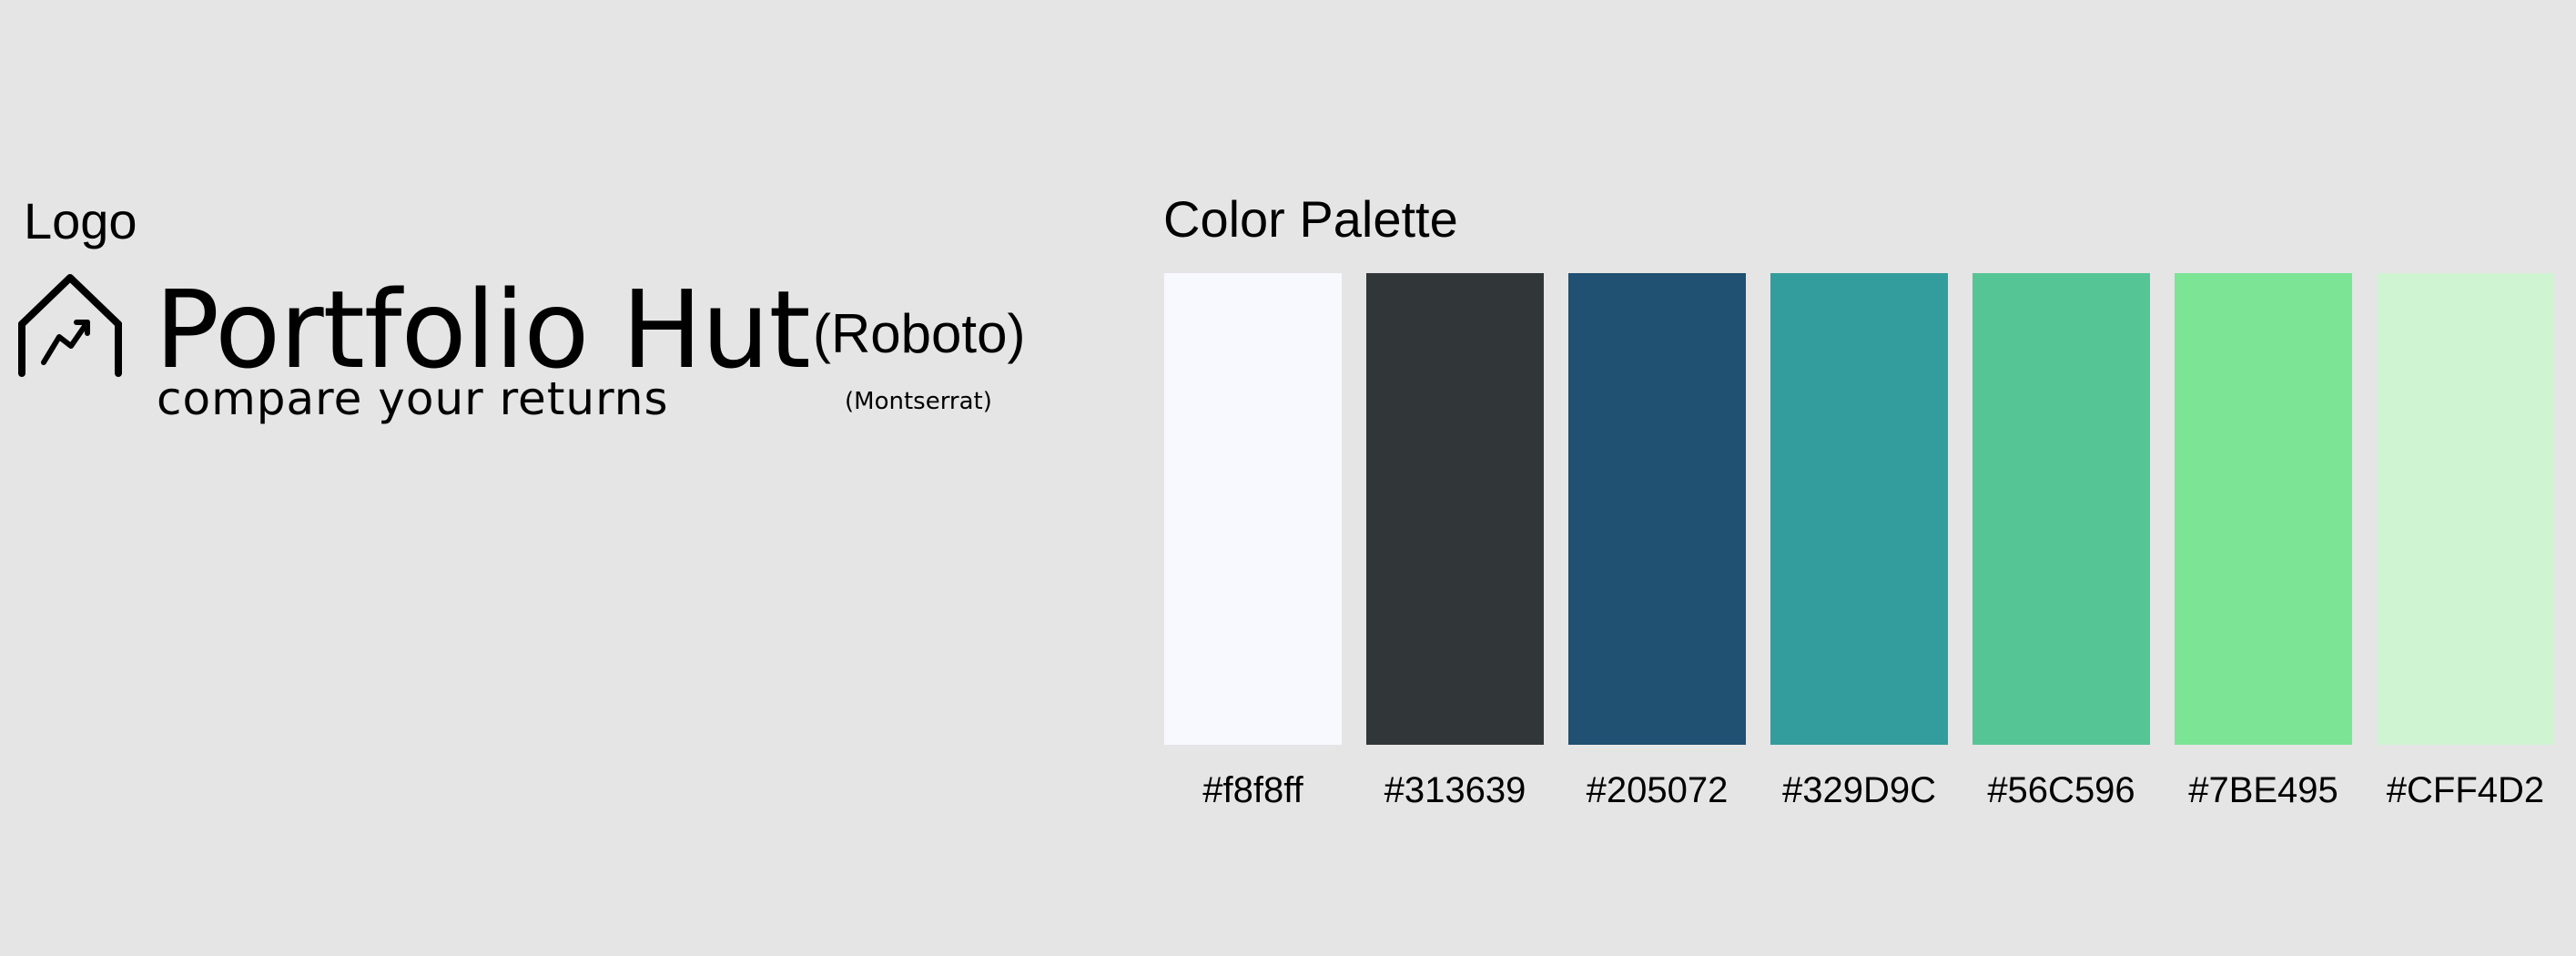 The image size is (2576, 956). I want to click on palette-color-4: #329D9C, so click(1859, 541).